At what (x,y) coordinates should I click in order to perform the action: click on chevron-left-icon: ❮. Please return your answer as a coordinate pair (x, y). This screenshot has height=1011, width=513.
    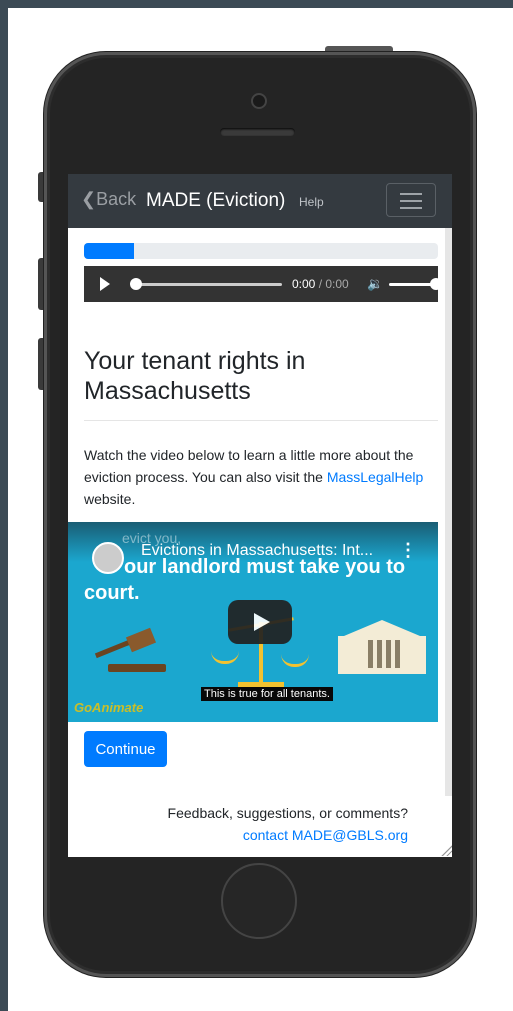
    Looking at the image, I should click on (89, 199).